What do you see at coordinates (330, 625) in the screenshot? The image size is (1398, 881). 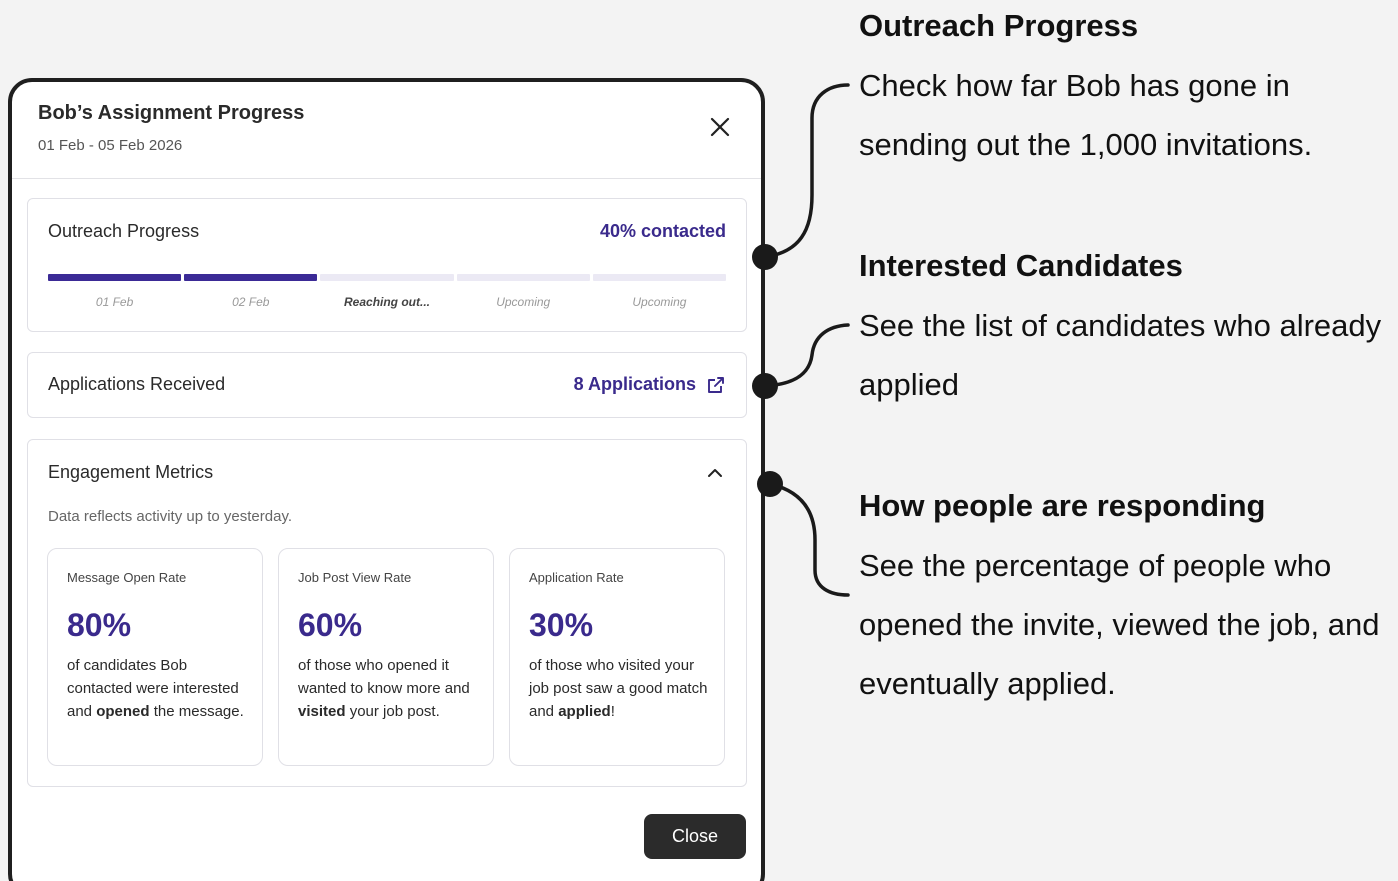 I see `metric-value: 60%` at bounding box center [330, 625].